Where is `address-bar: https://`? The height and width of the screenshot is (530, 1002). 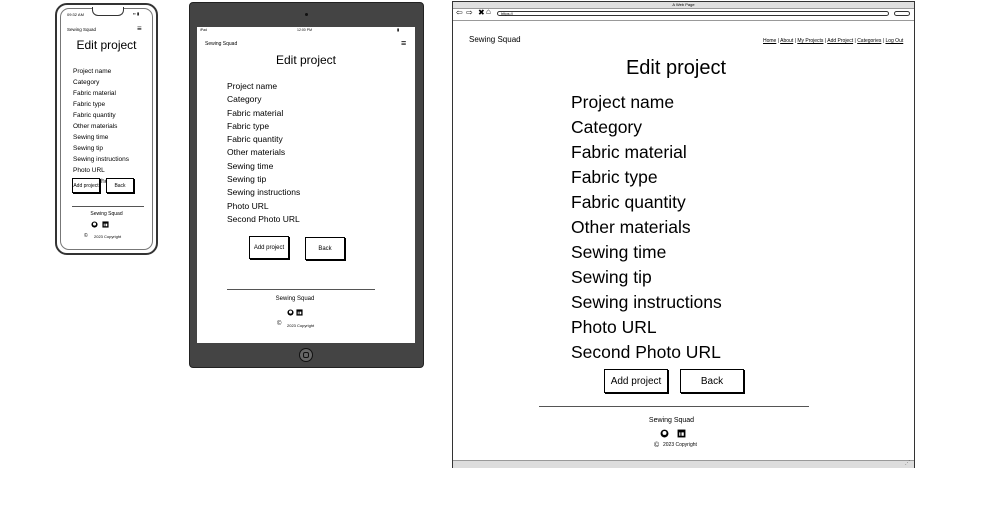
address-bar: https:// is located at coordinates (693, 13).